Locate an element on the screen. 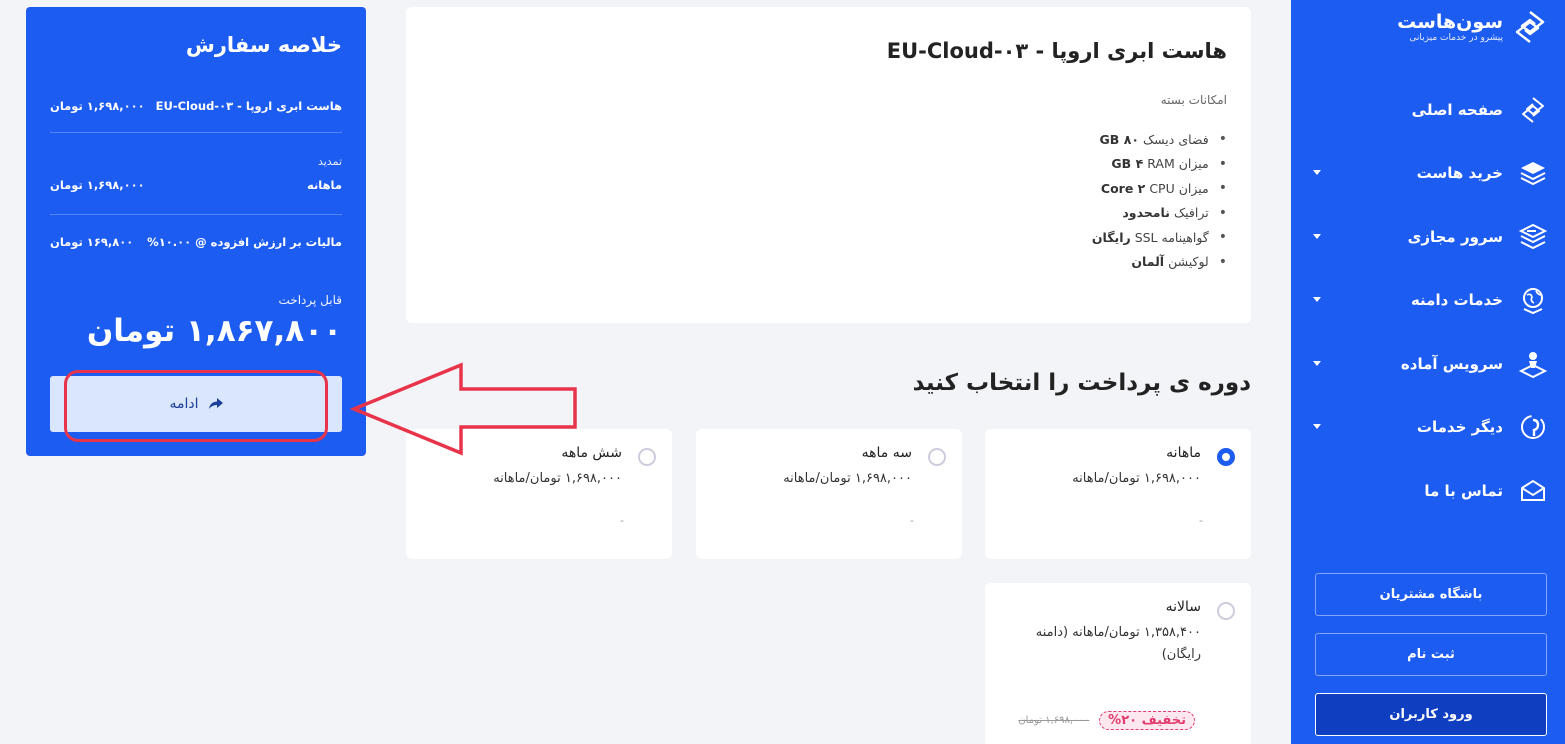 This screenshot has width=1565, height=744. nav-item-buy-host: خرید هاست is located at coordinates (1428, 174).